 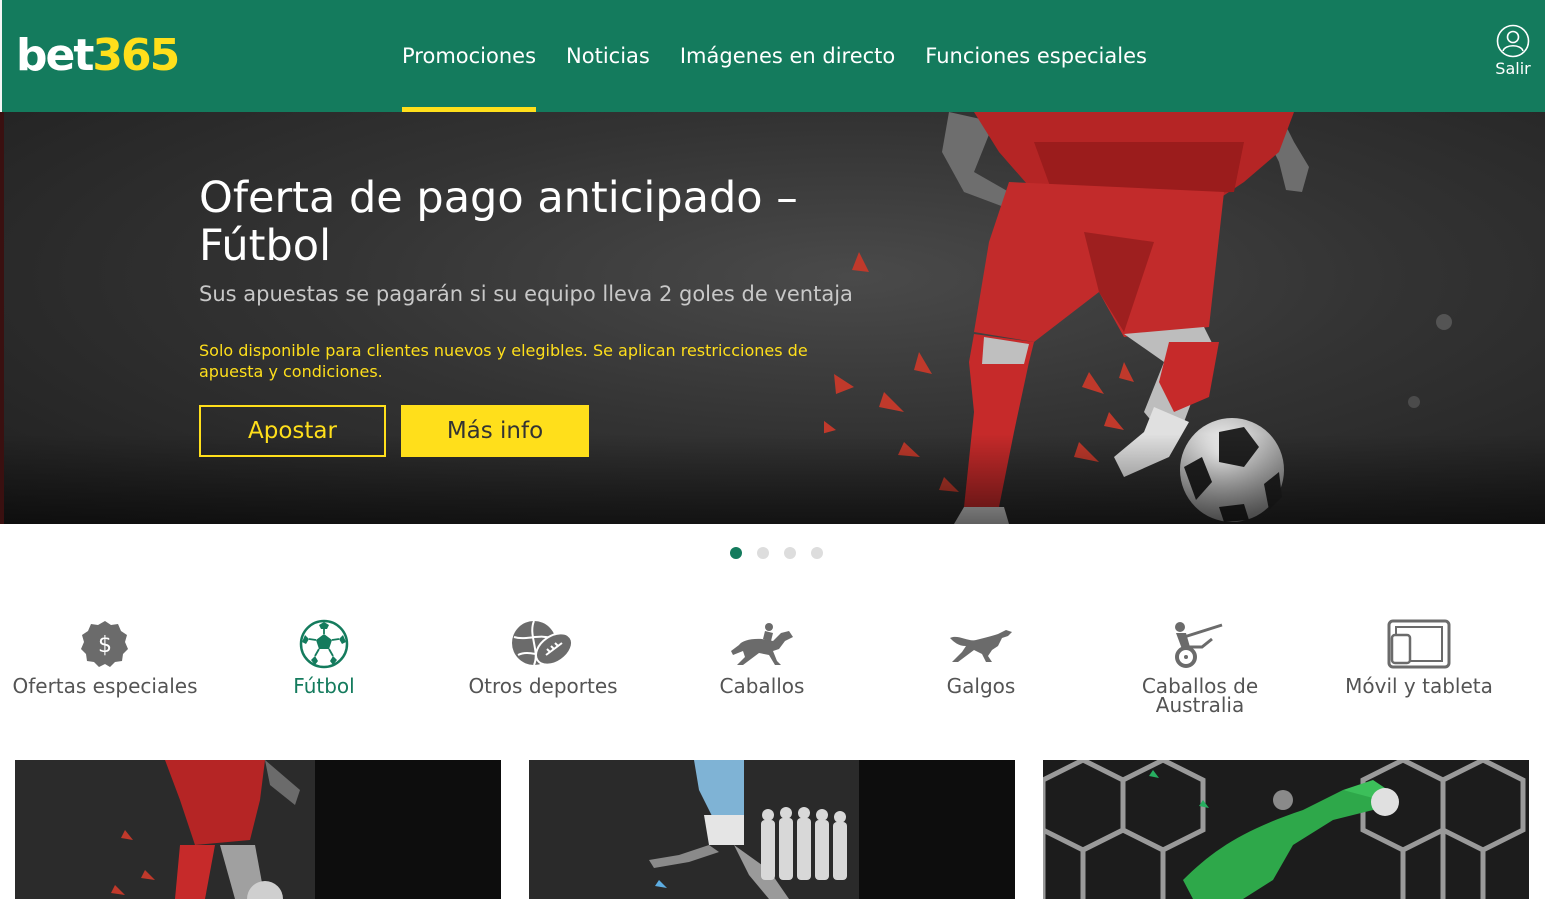 I want to click on category-label: Fútbol, so click(x=324, y=686).